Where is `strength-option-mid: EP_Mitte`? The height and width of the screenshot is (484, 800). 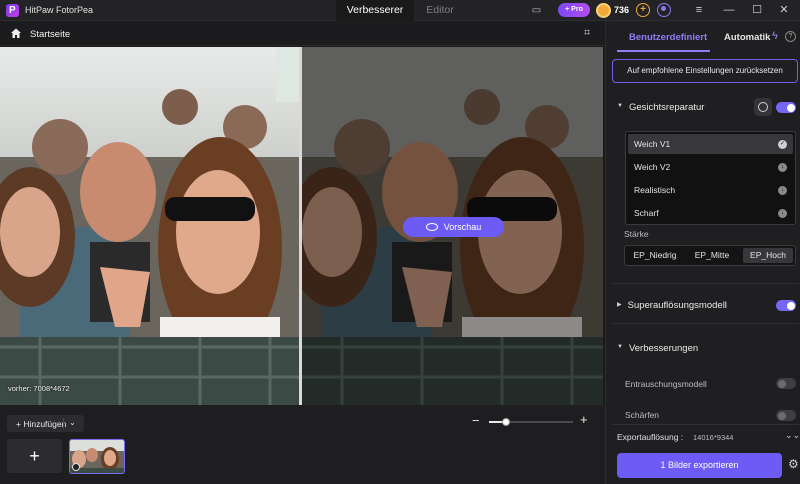 strength-option-mid: EP_Mitte is located at coordinates (712, 255).